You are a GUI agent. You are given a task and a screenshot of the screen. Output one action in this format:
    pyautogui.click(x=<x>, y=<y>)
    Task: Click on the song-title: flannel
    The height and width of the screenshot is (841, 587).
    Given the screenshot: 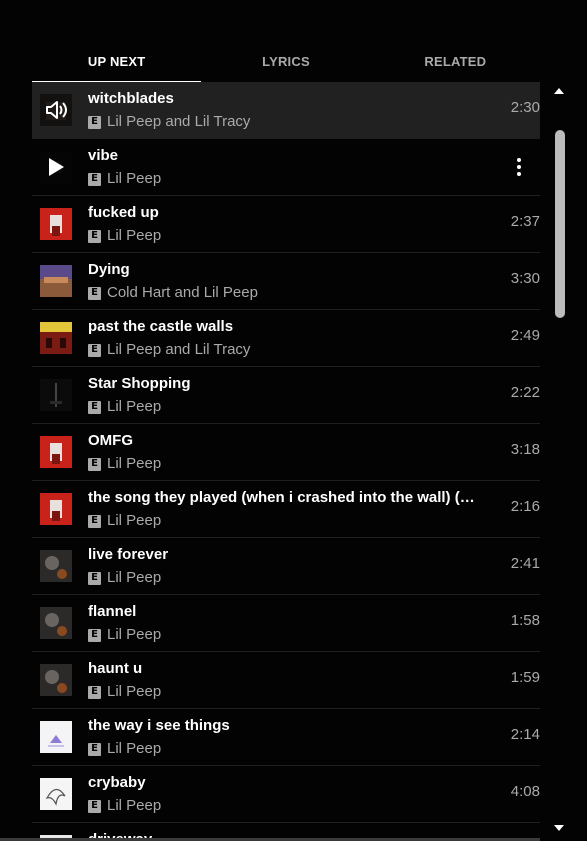 What is the action you would take?
    pyautogui.click(x=112, y=611)
    